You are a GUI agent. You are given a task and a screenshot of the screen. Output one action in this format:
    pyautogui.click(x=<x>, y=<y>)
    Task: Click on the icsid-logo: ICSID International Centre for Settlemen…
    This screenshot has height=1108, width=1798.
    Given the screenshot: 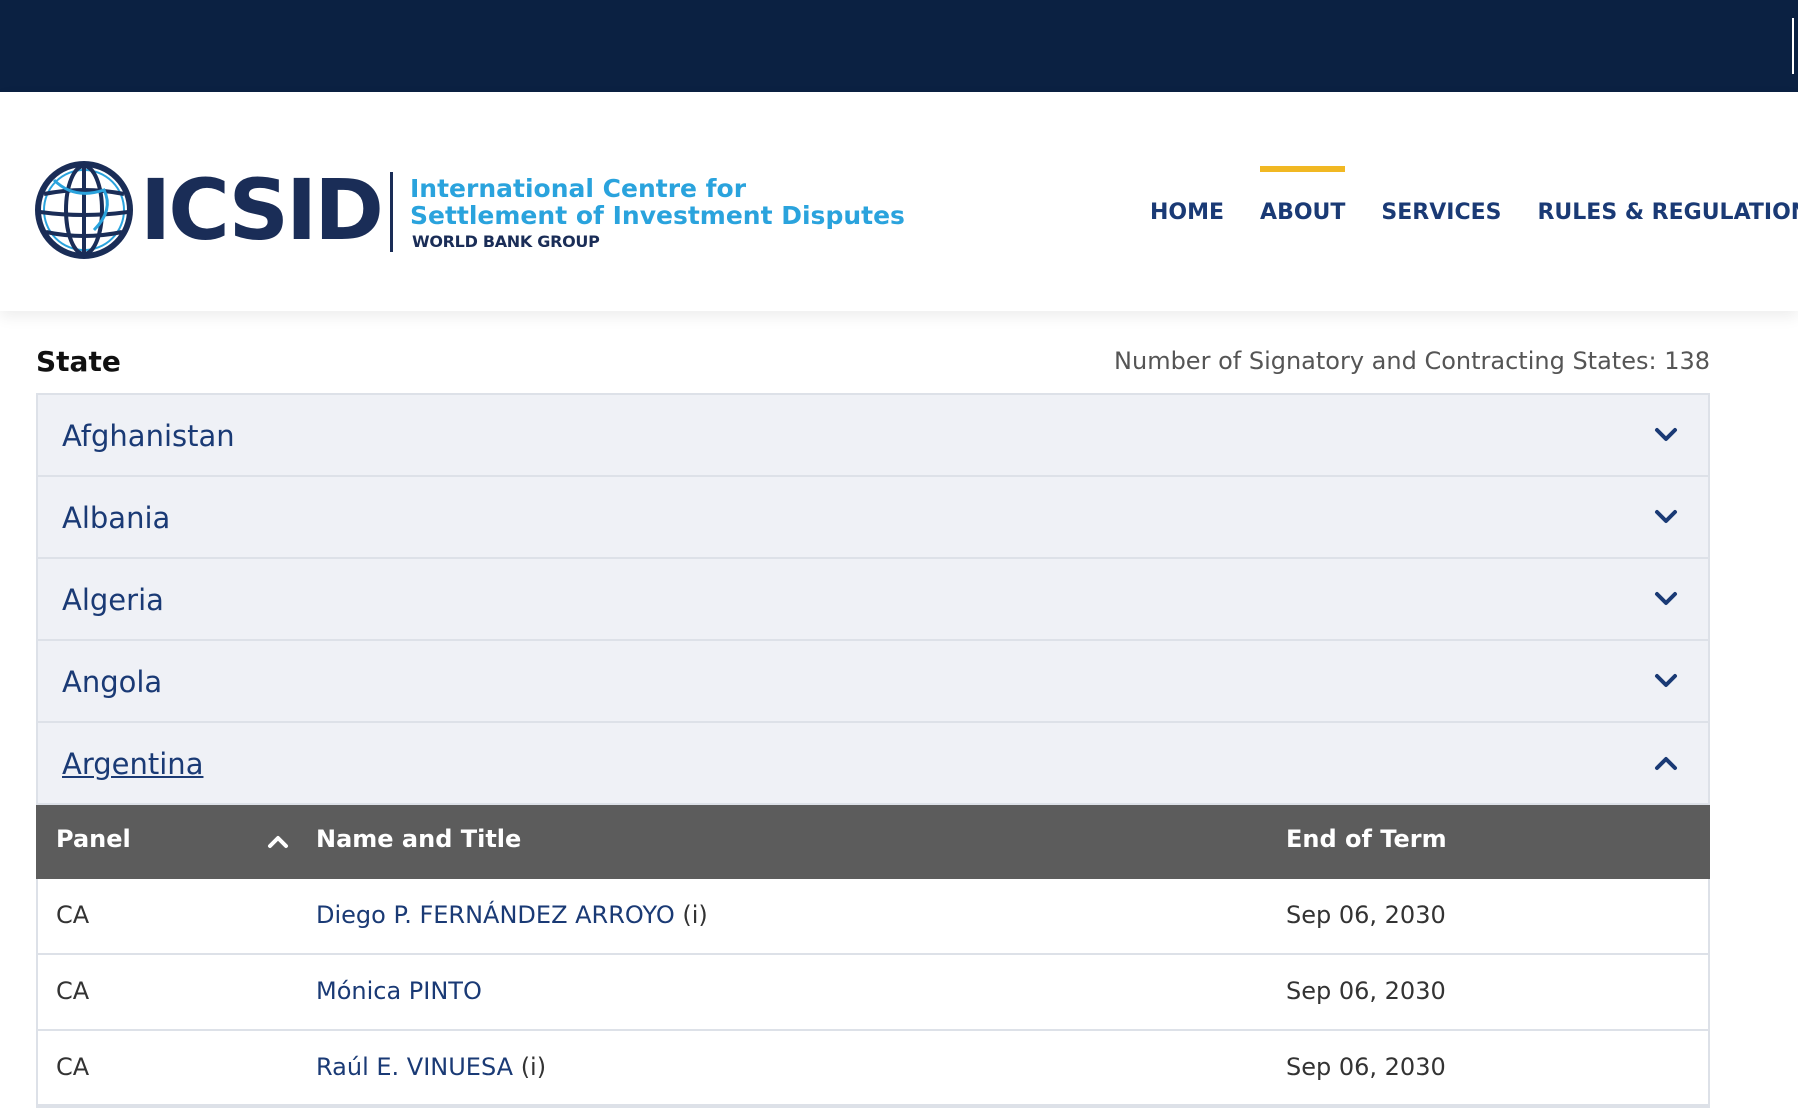 What is the action you would take?
    pyautogui.click(x=474, y=215)
    